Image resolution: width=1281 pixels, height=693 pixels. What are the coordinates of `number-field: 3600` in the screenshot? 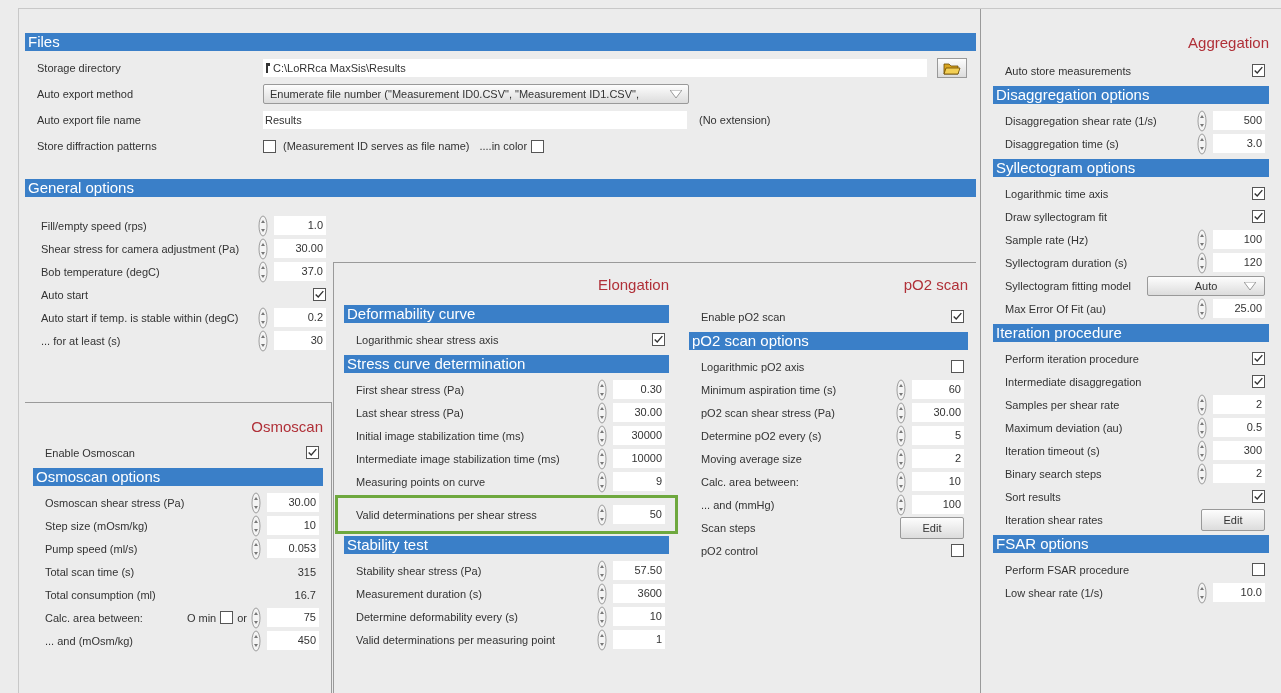 It's located at (639, 593).